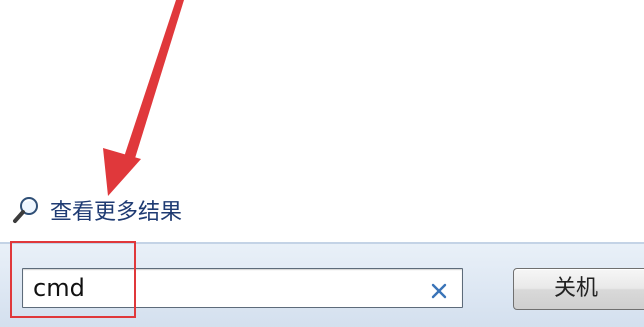  What do you see at coordinates (59, 288) in the screenshot?
I see `search-input-value: cmd` at bounding box center [59, 288].